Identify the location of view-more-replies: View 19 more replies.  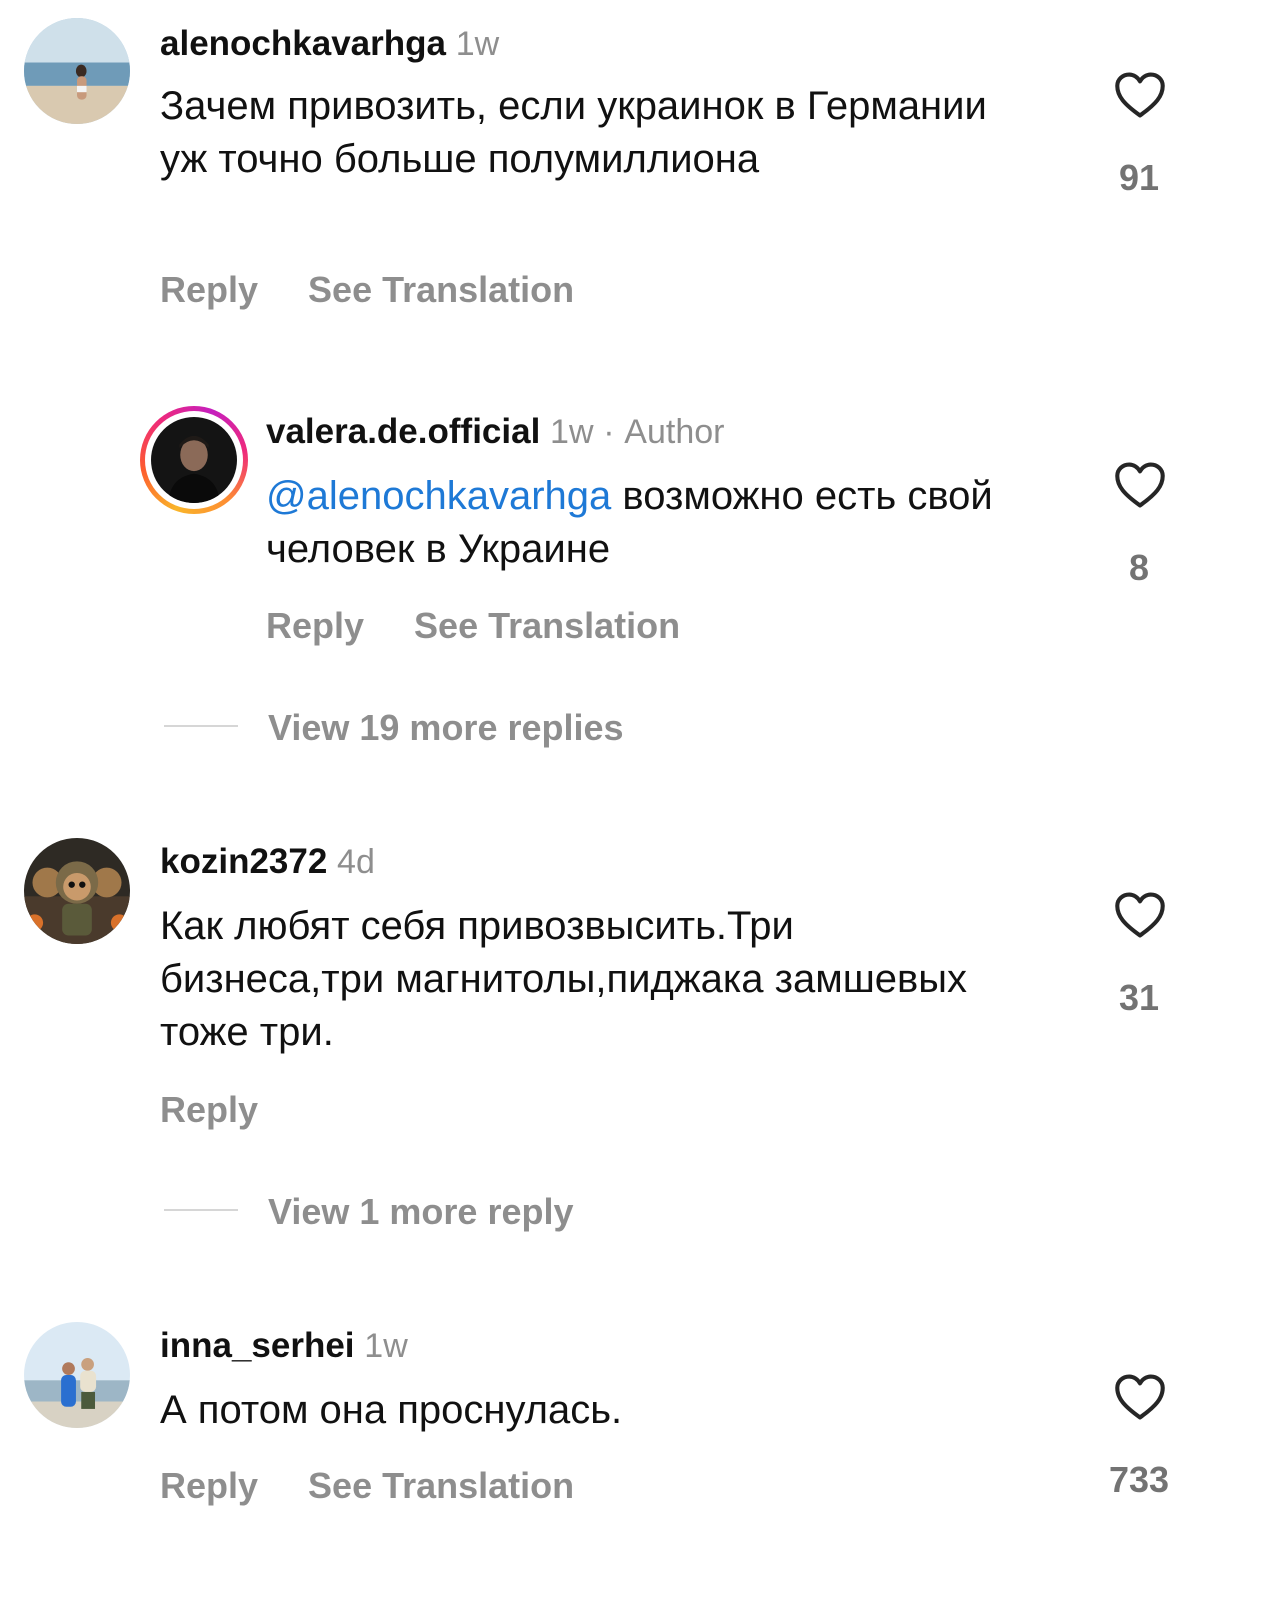
(394, 728).